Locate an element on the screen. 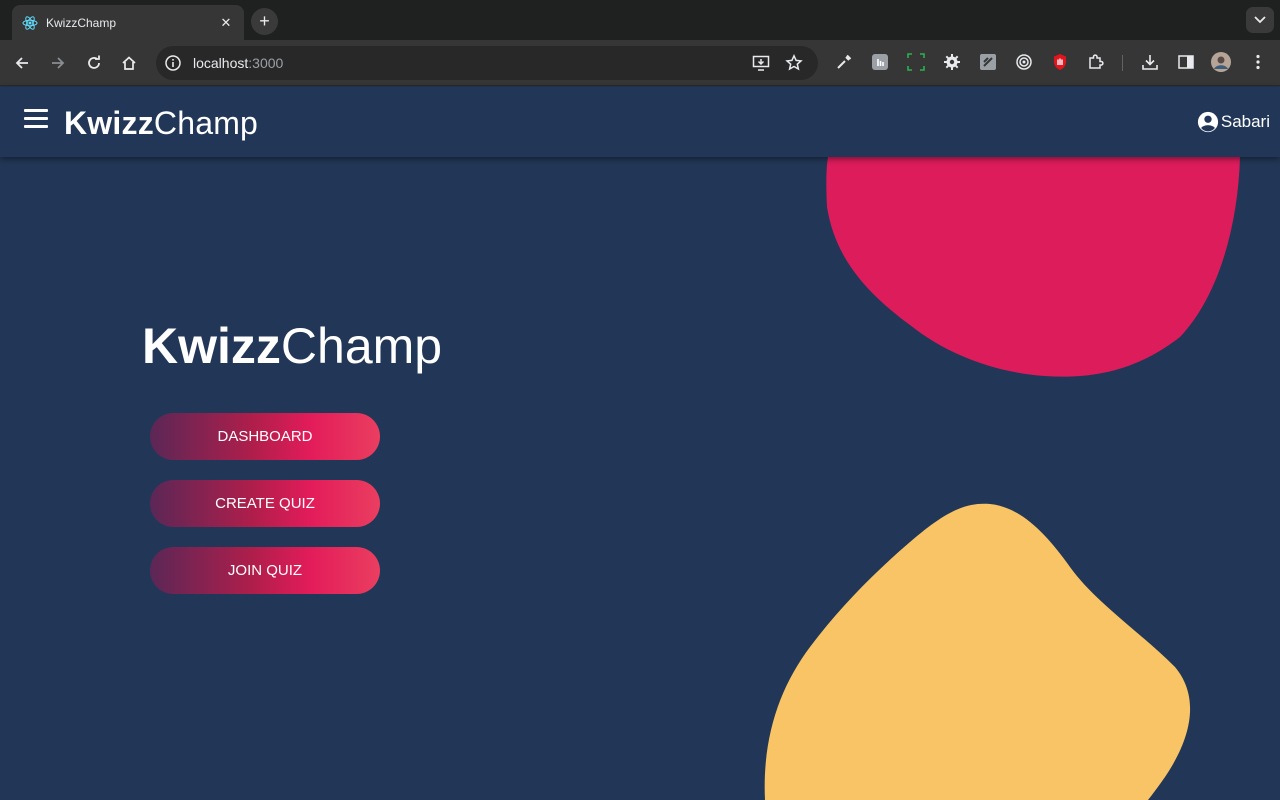 The width and height of the screenshot is (1280, 800). site-info-icon is located at coordinates (173, 63).